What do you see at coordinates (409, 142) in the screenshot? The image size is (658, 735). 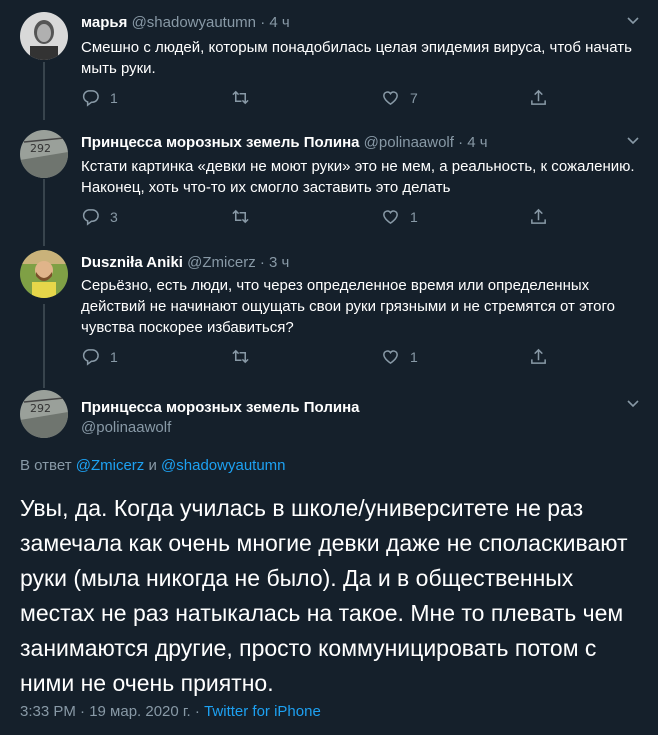 I see `author-handle: @polinaawolf` at bounding box center [409, 142].